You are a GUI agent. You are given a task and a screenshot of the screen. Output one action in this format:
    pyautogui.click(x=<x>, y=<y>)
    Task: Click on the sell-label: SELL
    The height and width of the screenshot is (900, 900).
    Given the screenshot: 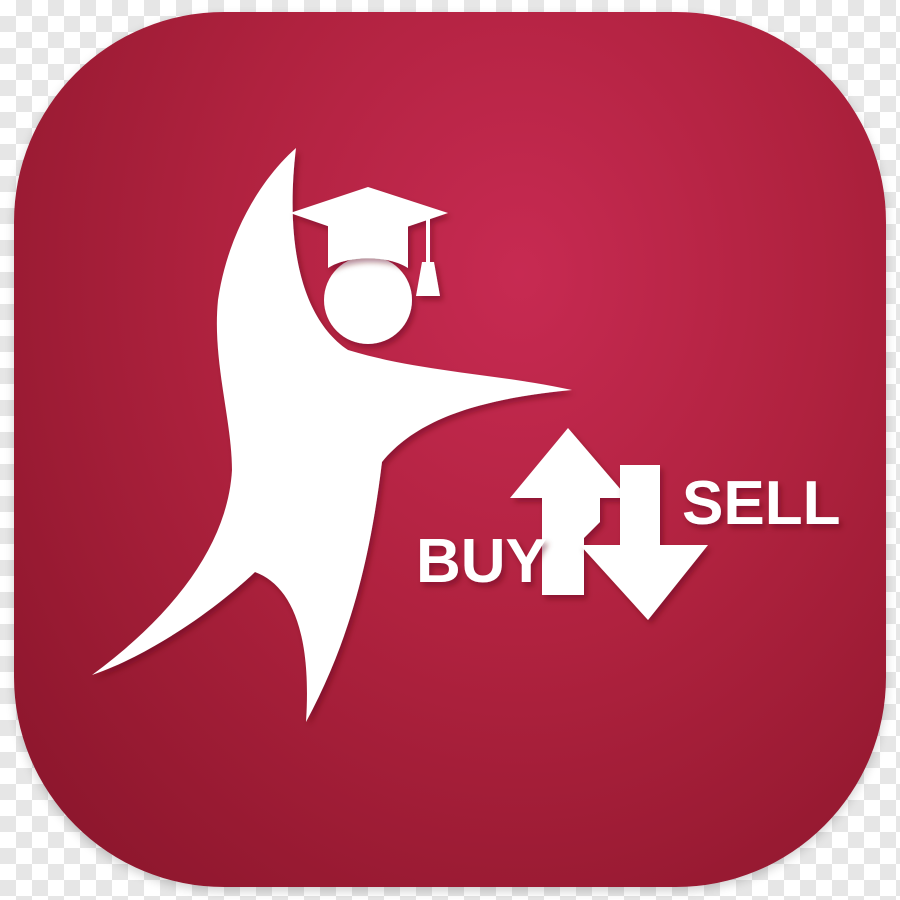 What is the action you would take?
    pyautogui.click(x=761, y=503)
    